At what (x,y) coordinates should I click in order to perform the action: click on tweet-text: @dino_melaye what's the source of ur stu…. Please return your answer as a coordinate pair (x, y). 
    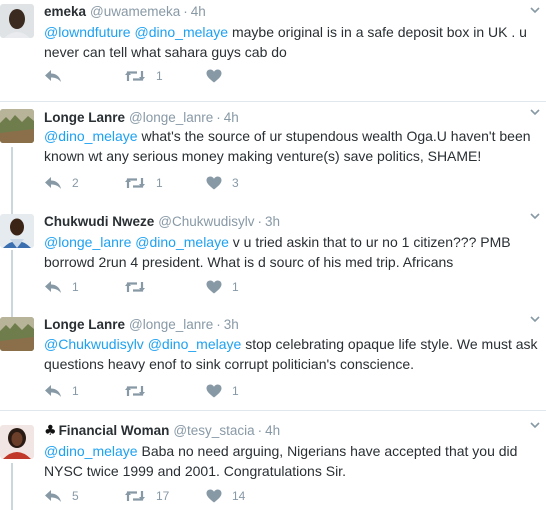
    Looking at the image, I should click on (294, 146).